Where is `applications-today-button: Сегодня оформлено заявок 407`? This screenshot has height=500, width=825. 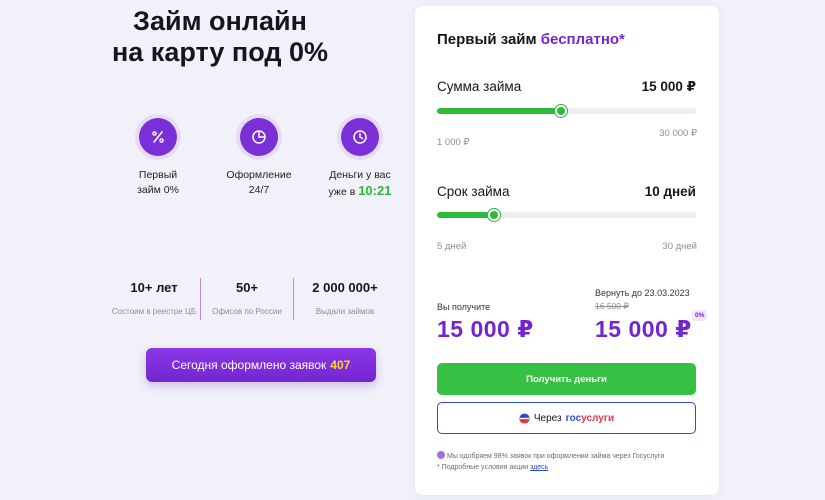 applications-today-button: Сегодня оформлено заявок 407 is located at coordinates (261, 365).